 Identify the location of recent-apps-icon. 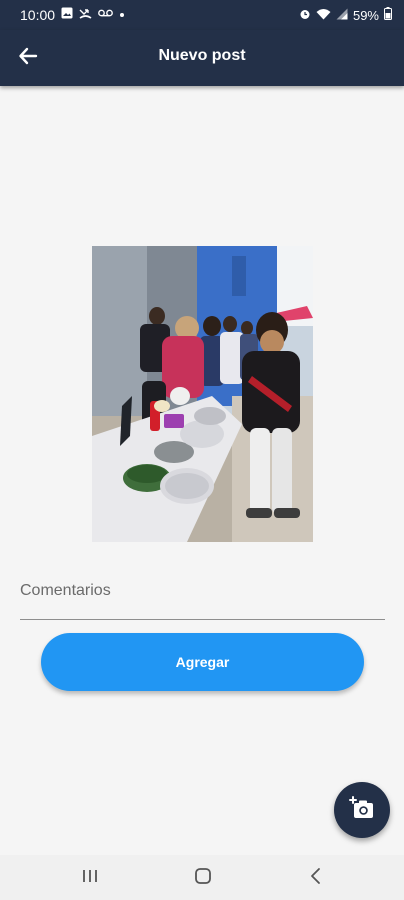
(90, 878).